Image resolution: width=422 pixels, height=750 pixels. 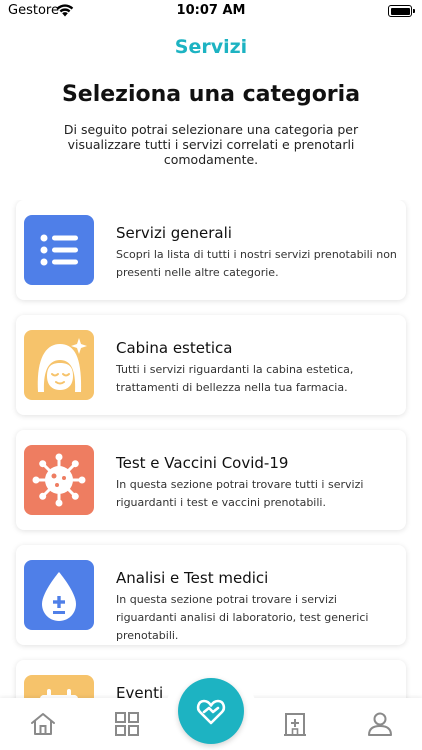 I want to click on status-time: 10:07 AM, so click(x=211, y=10).